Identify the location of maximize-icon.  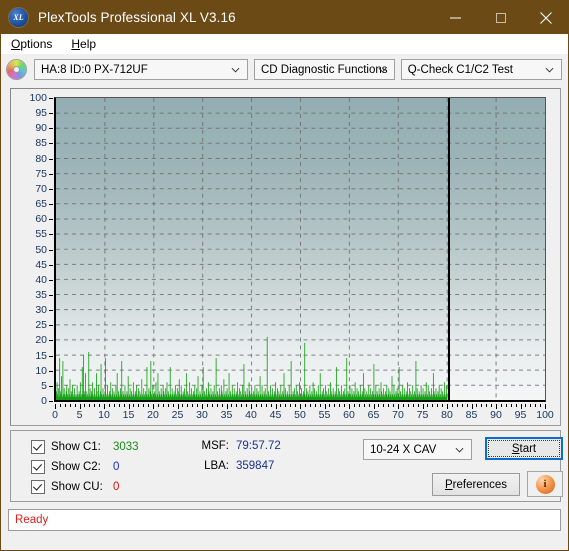
(500, 17).